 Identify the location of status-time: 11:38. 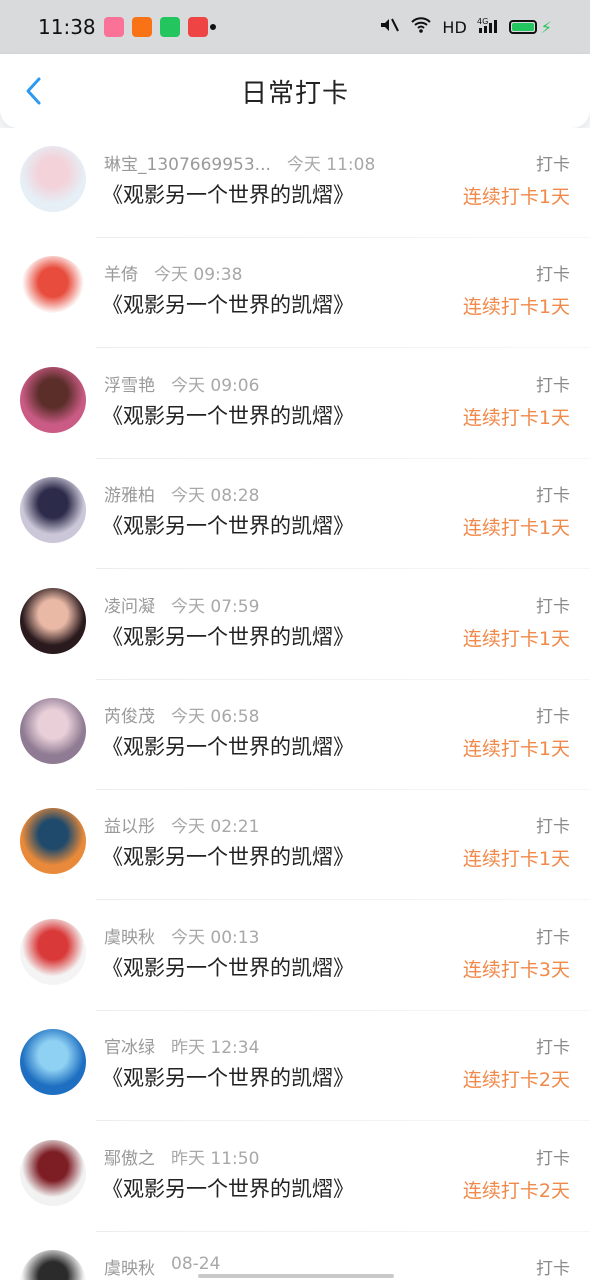
(67, 27).